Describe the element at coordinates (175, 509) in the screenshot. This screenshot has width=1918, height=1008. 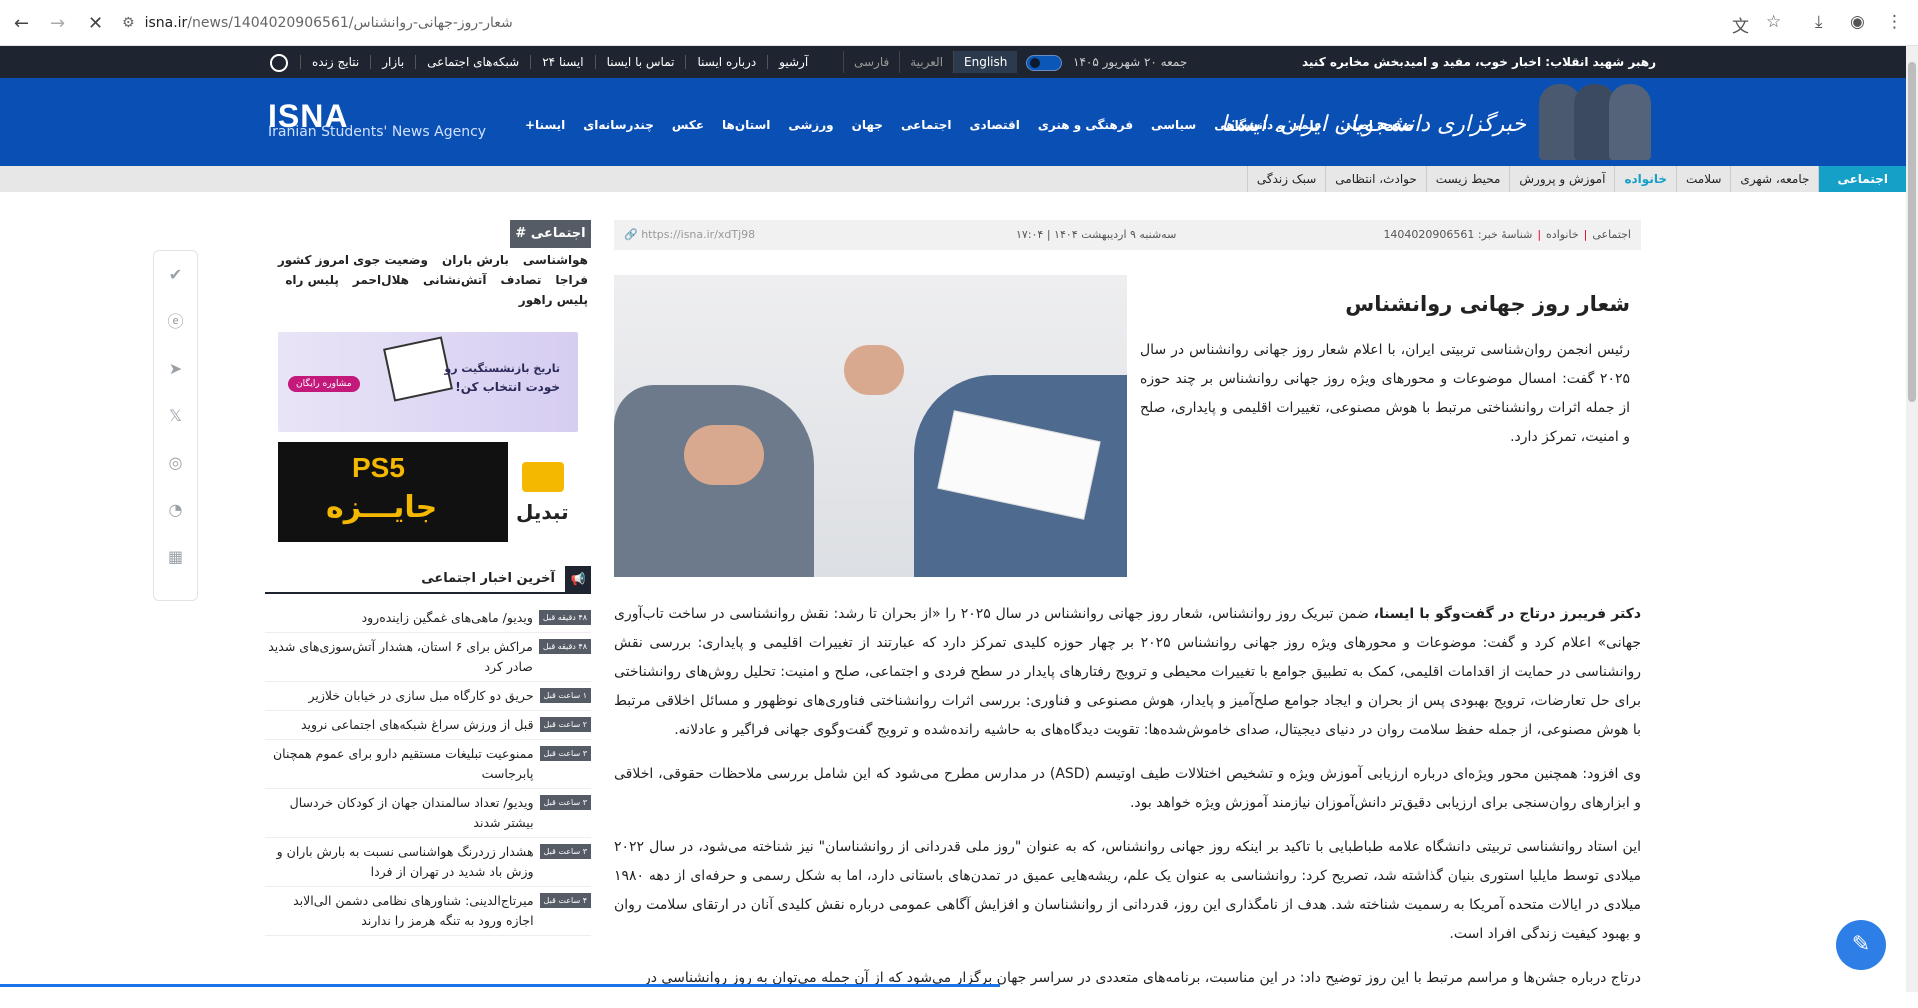
I see `rss-icon: ◔` at that location.